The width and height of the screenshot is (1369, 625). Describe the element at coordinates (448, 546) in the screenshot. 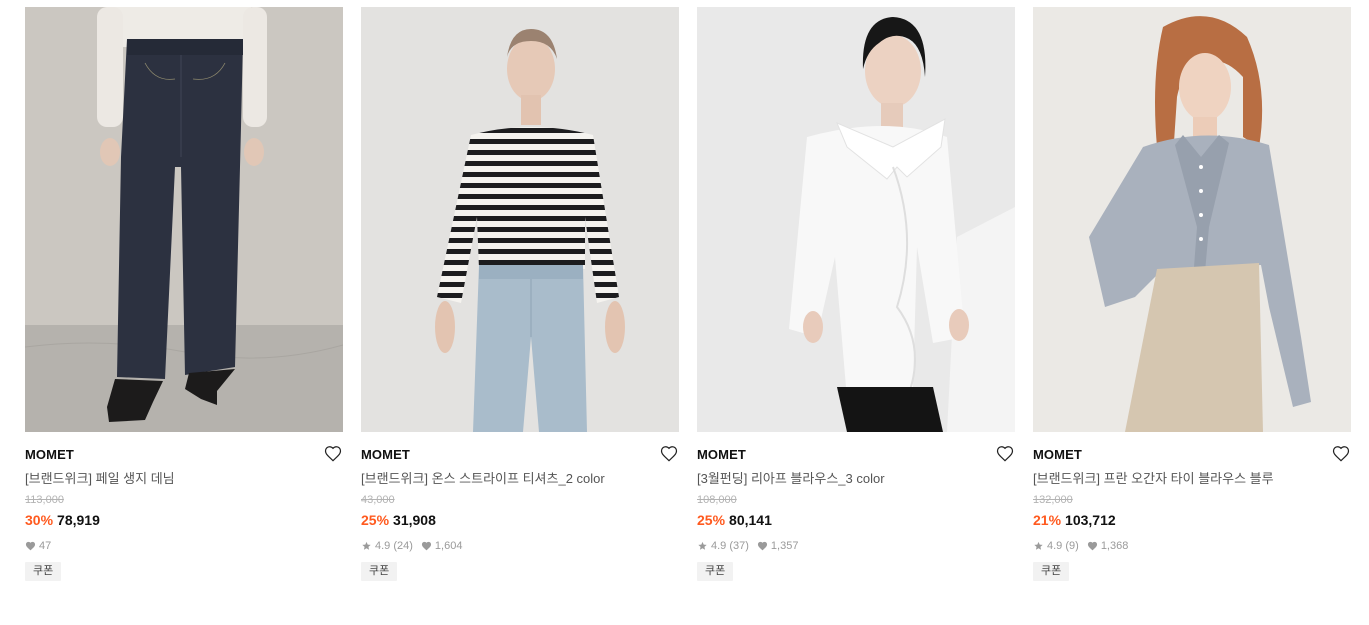

I see `likes-count: 1,604` at that location.